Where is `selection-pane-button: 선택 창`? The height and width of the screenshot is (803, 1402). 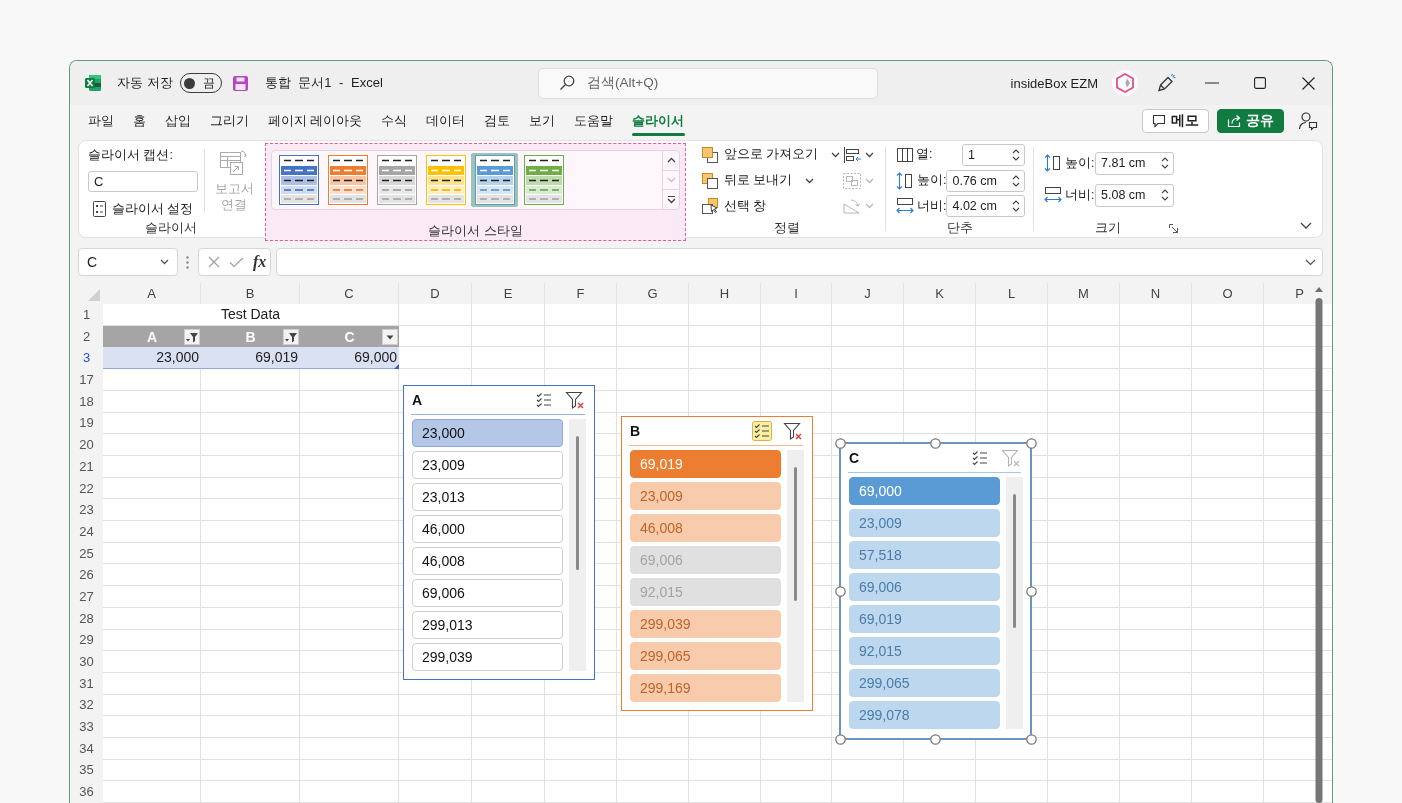
selection-pane-button: 선택 창 is located at coordinates (771, 206).